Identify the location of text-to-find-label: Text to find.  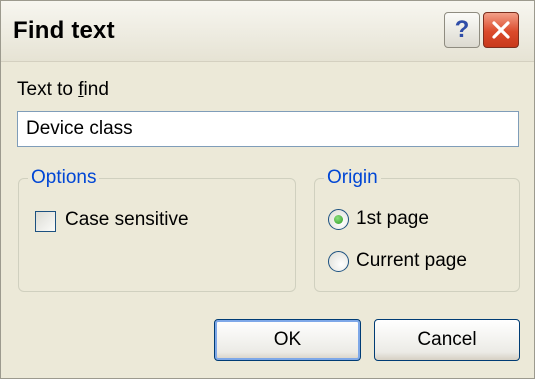
(63, 90).